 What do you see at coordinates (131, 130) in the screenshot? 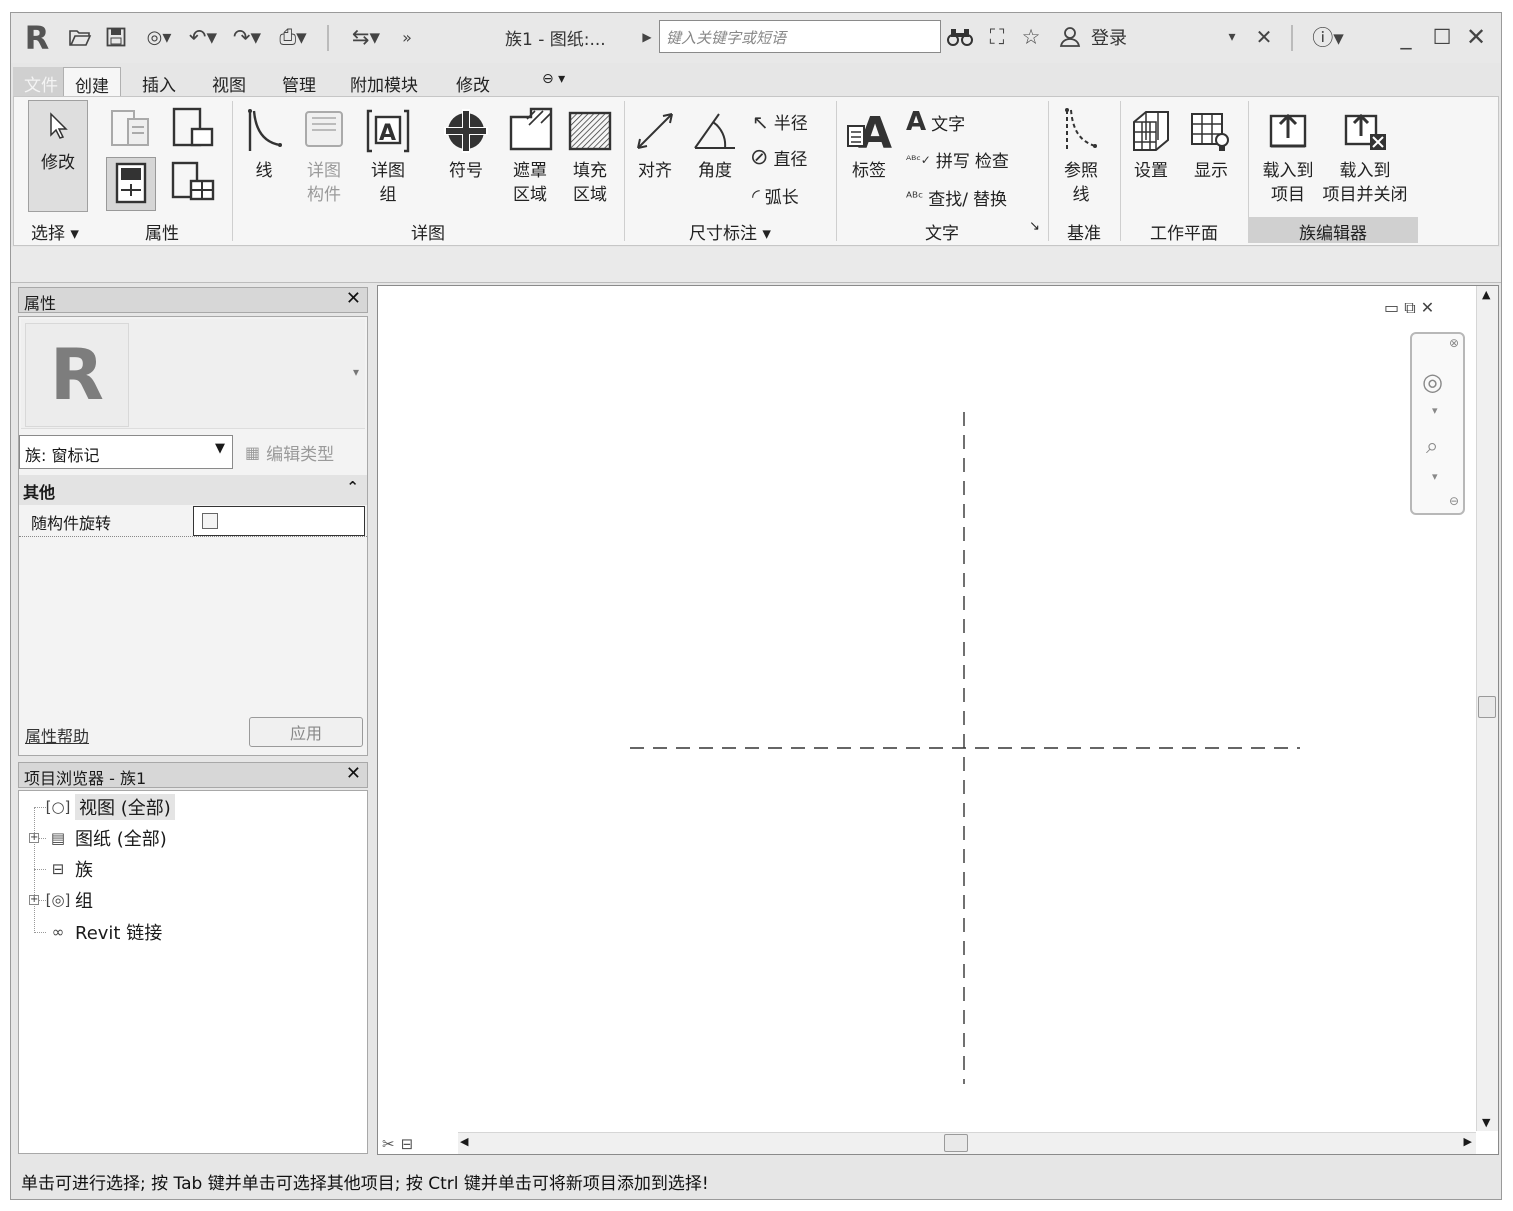
I see `family-category-button` at bounding box center [131, 130].